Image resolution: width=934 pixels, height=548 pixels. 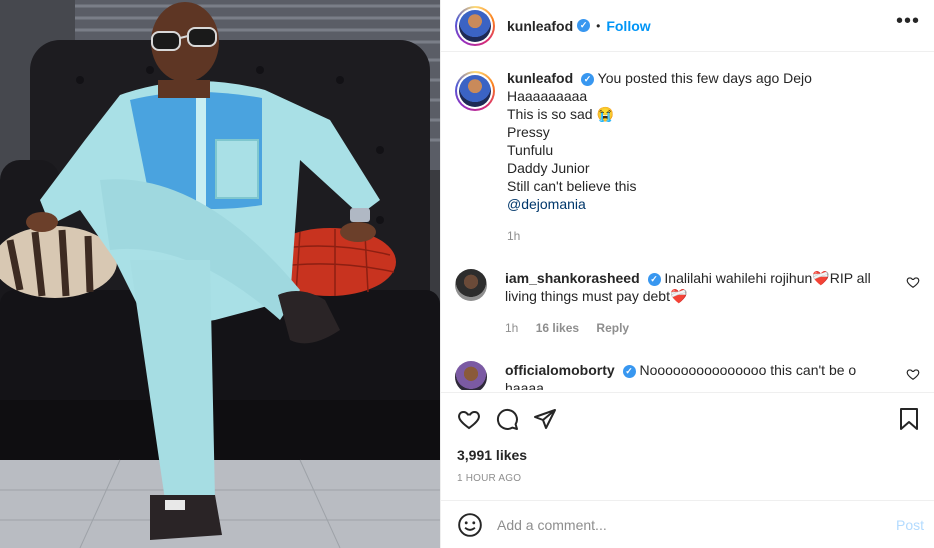 I want to click on caption-username: kunleafod, so click(x=540, y=78).